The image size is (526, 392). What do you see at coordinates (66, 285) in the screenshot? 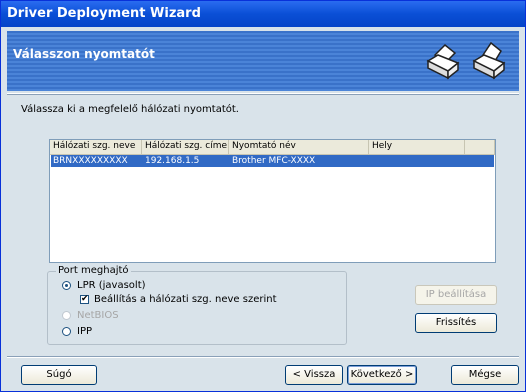
I see `radio-lpr-indicator` at bounding box center [66, 285].